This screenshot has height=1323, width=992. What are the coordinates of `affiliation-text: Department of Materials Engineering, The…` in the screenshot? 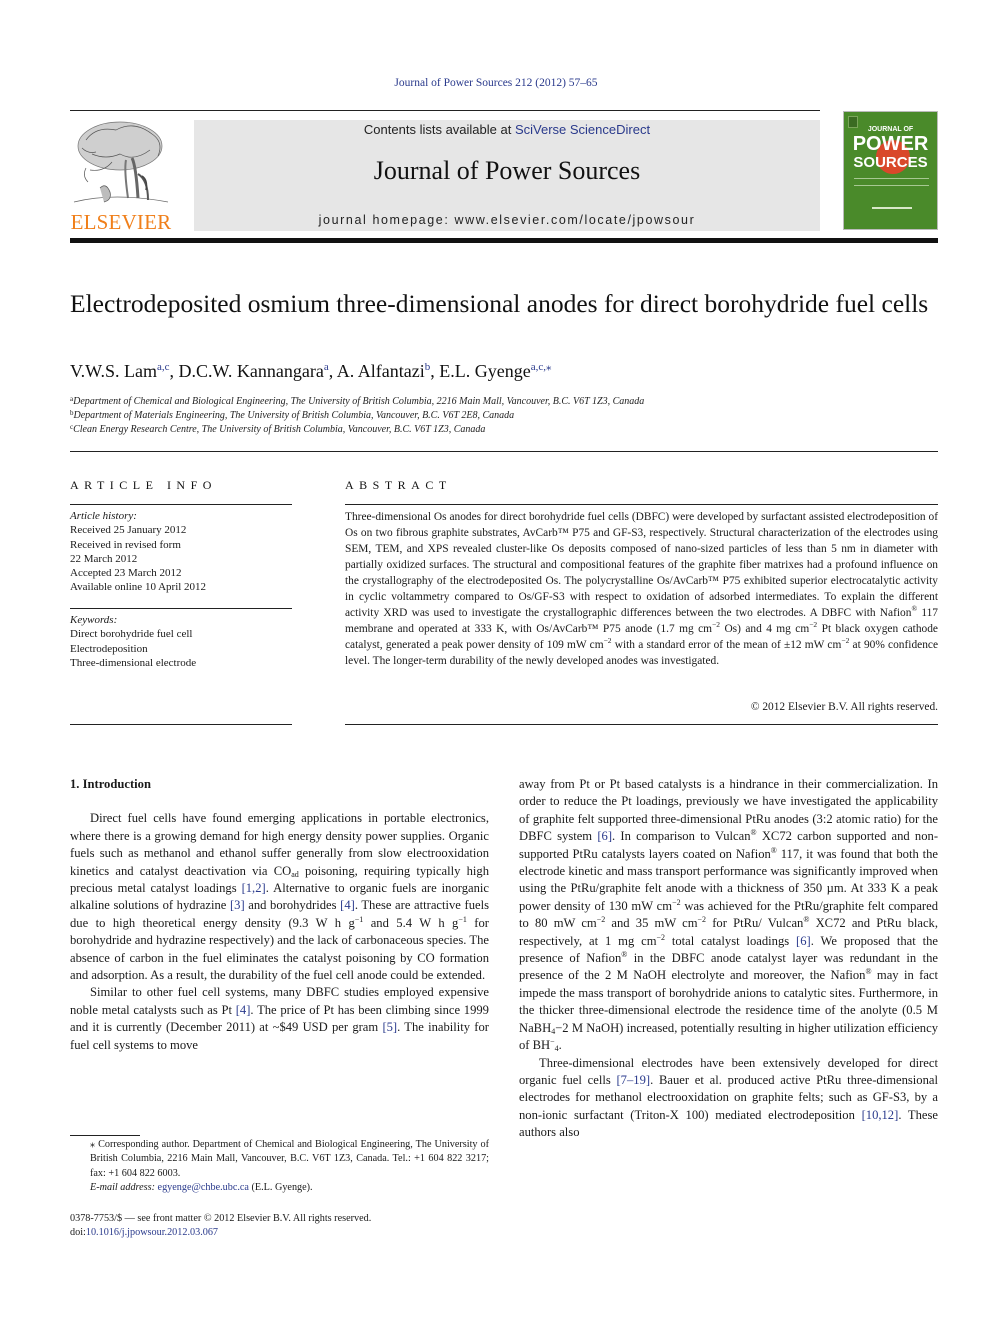 It's located at (294, 415).